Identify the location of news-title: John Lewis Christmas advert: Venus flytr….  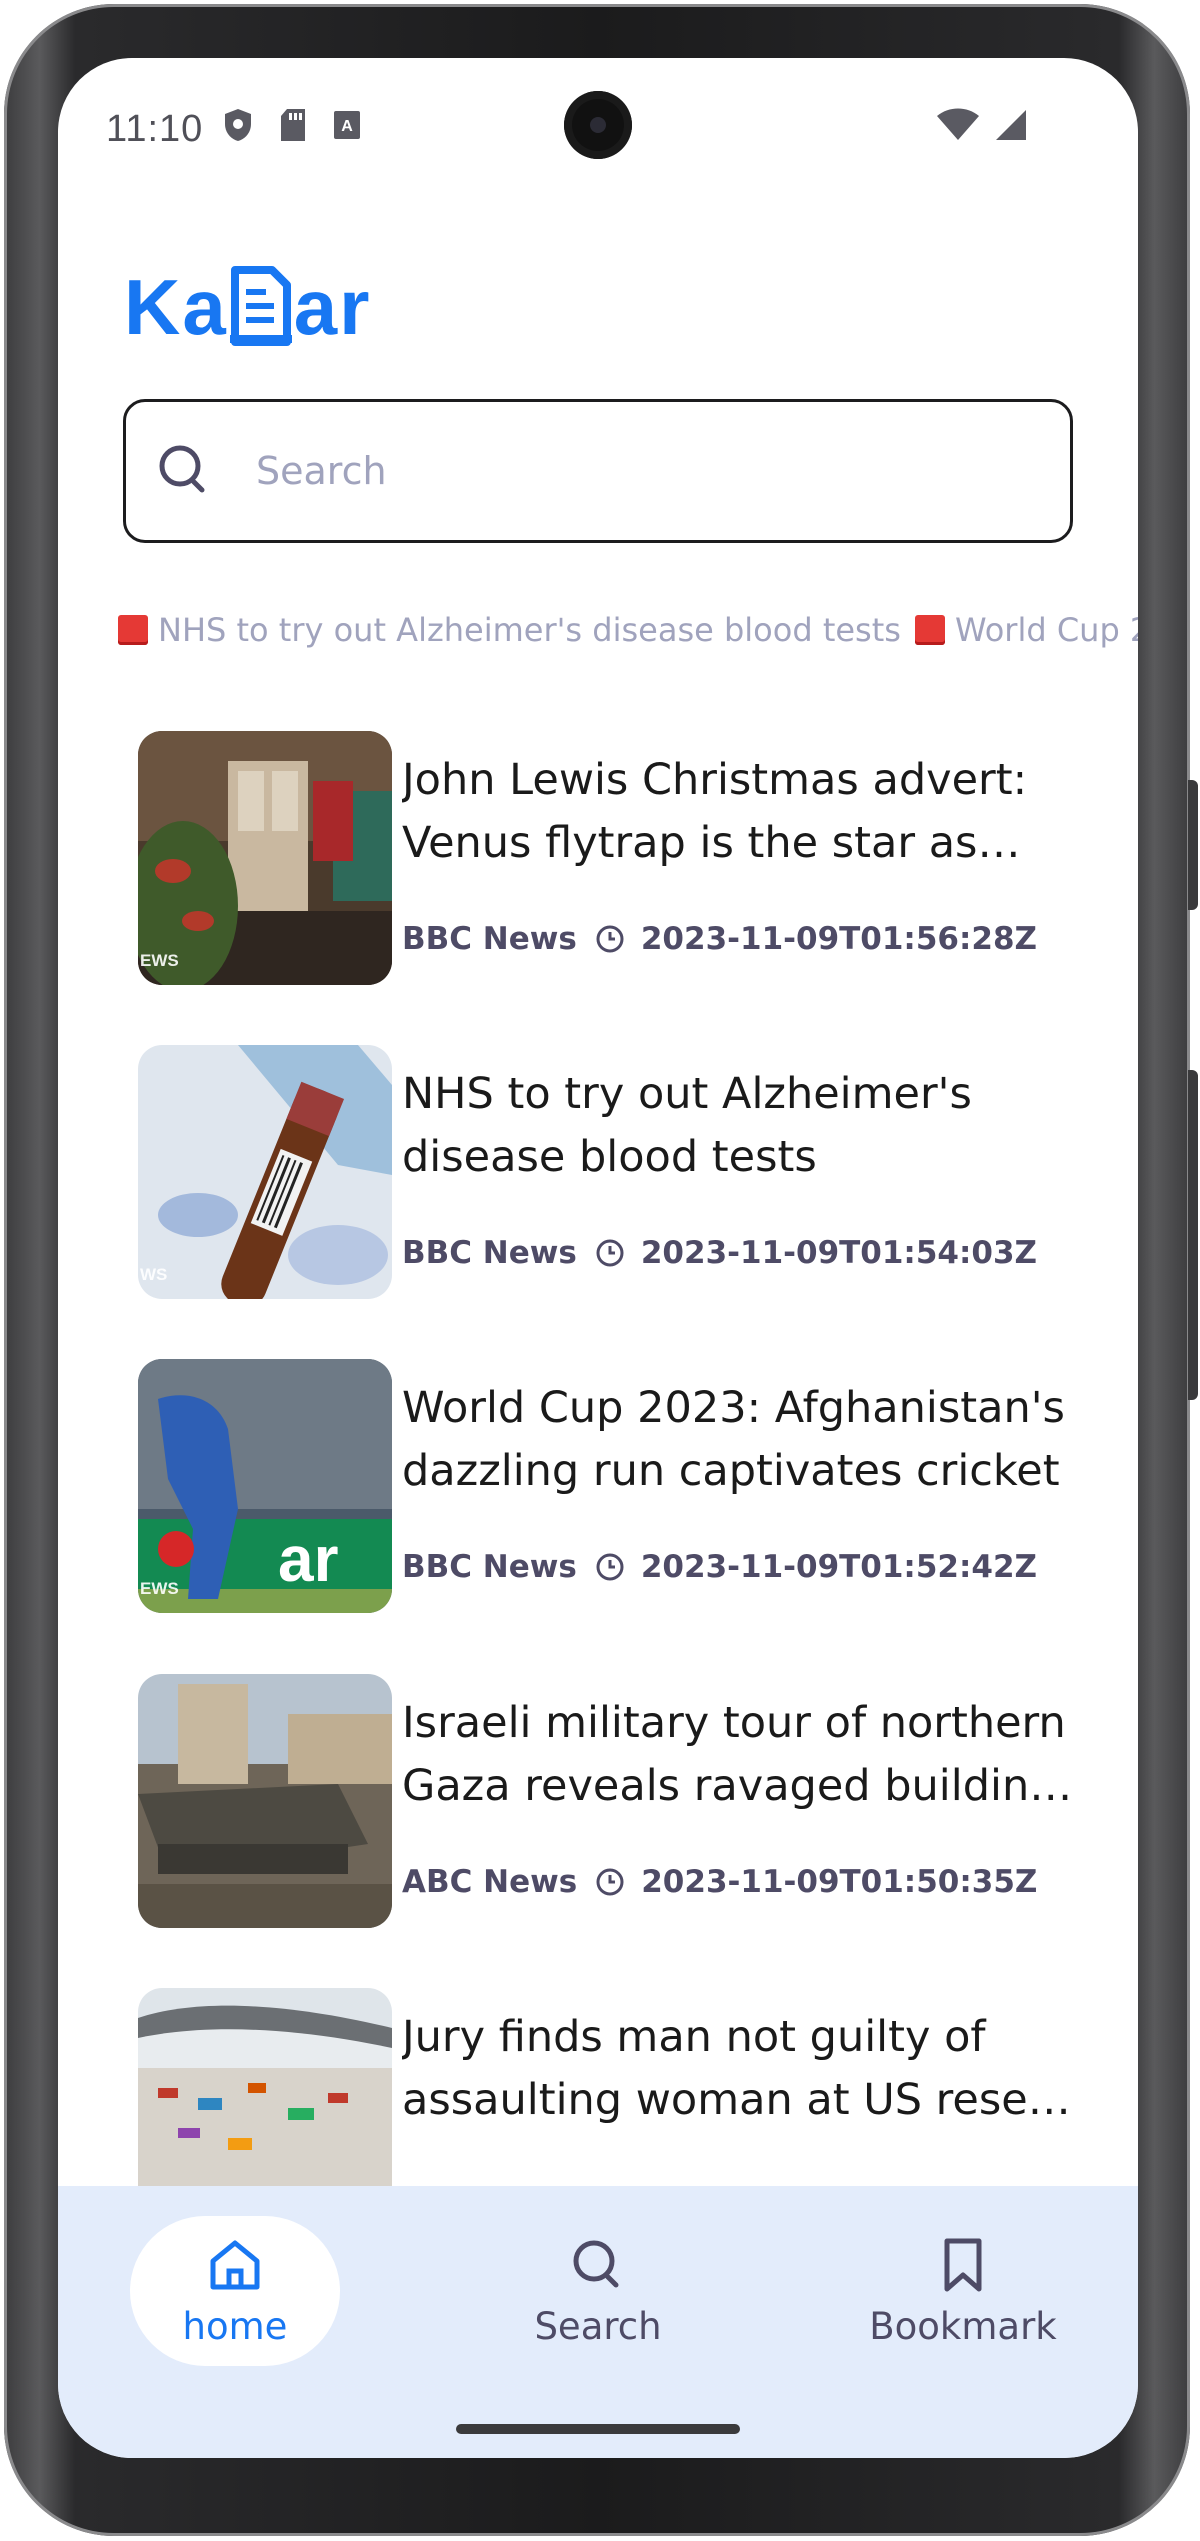
(747, 812).